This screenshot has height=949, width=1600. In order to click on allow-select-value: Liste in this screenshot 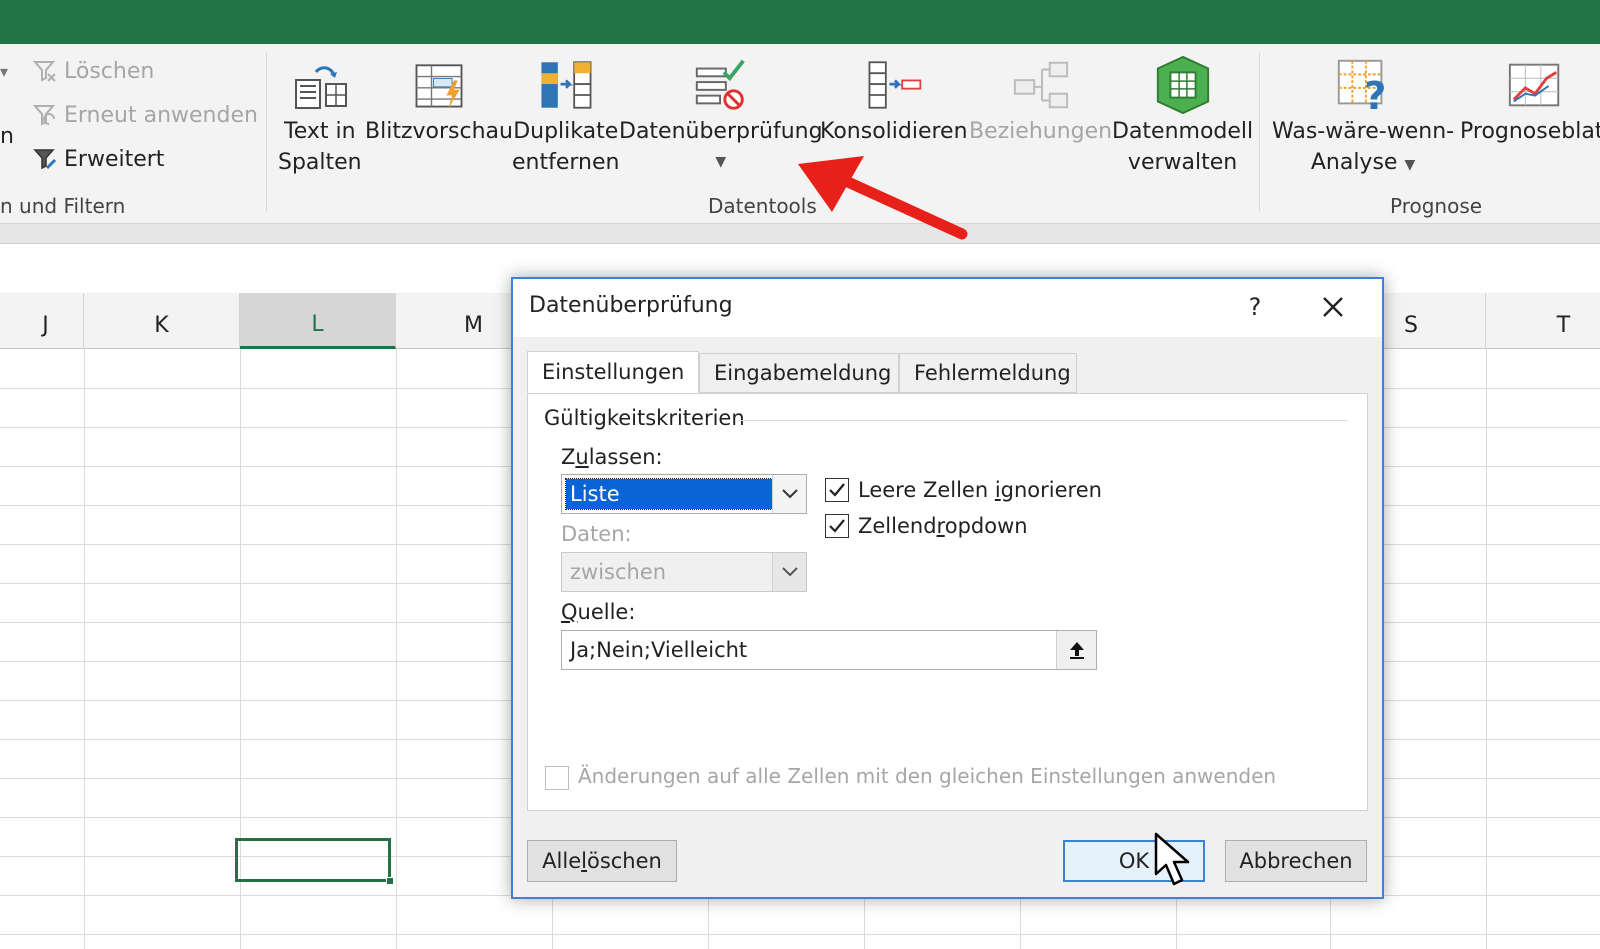, I will do `click(669, 494)`.